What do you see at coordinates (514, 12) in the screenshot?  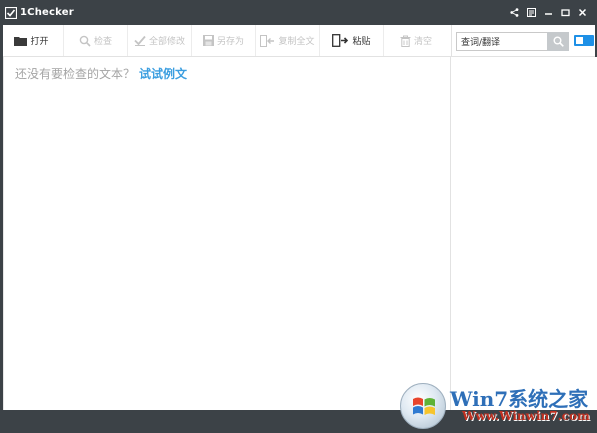 I see `share-icon` at bounding box center [514, 12].